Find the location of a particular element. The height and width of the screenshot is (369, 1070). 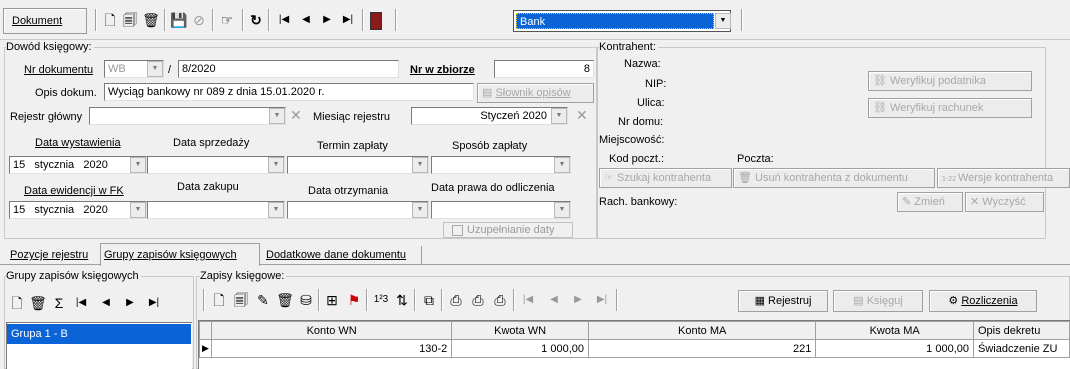

print-list-icon: ⎙ is located at coordinates (500, 300).